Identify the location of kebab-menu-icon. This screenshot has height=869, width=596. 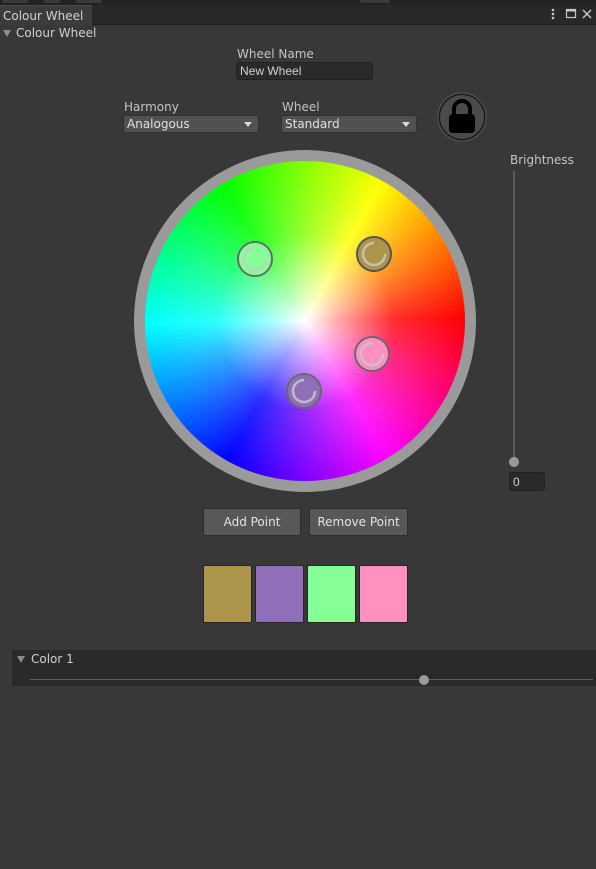
(553, 14).